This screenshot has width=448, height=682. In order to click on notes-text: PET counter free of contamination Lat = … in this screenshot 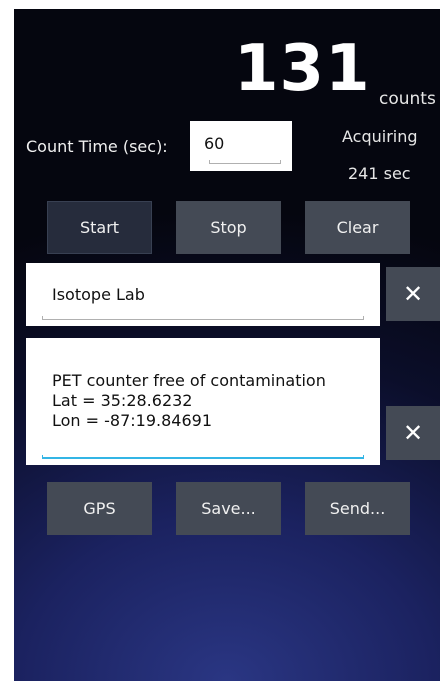, I will do `click(189, 401)`.